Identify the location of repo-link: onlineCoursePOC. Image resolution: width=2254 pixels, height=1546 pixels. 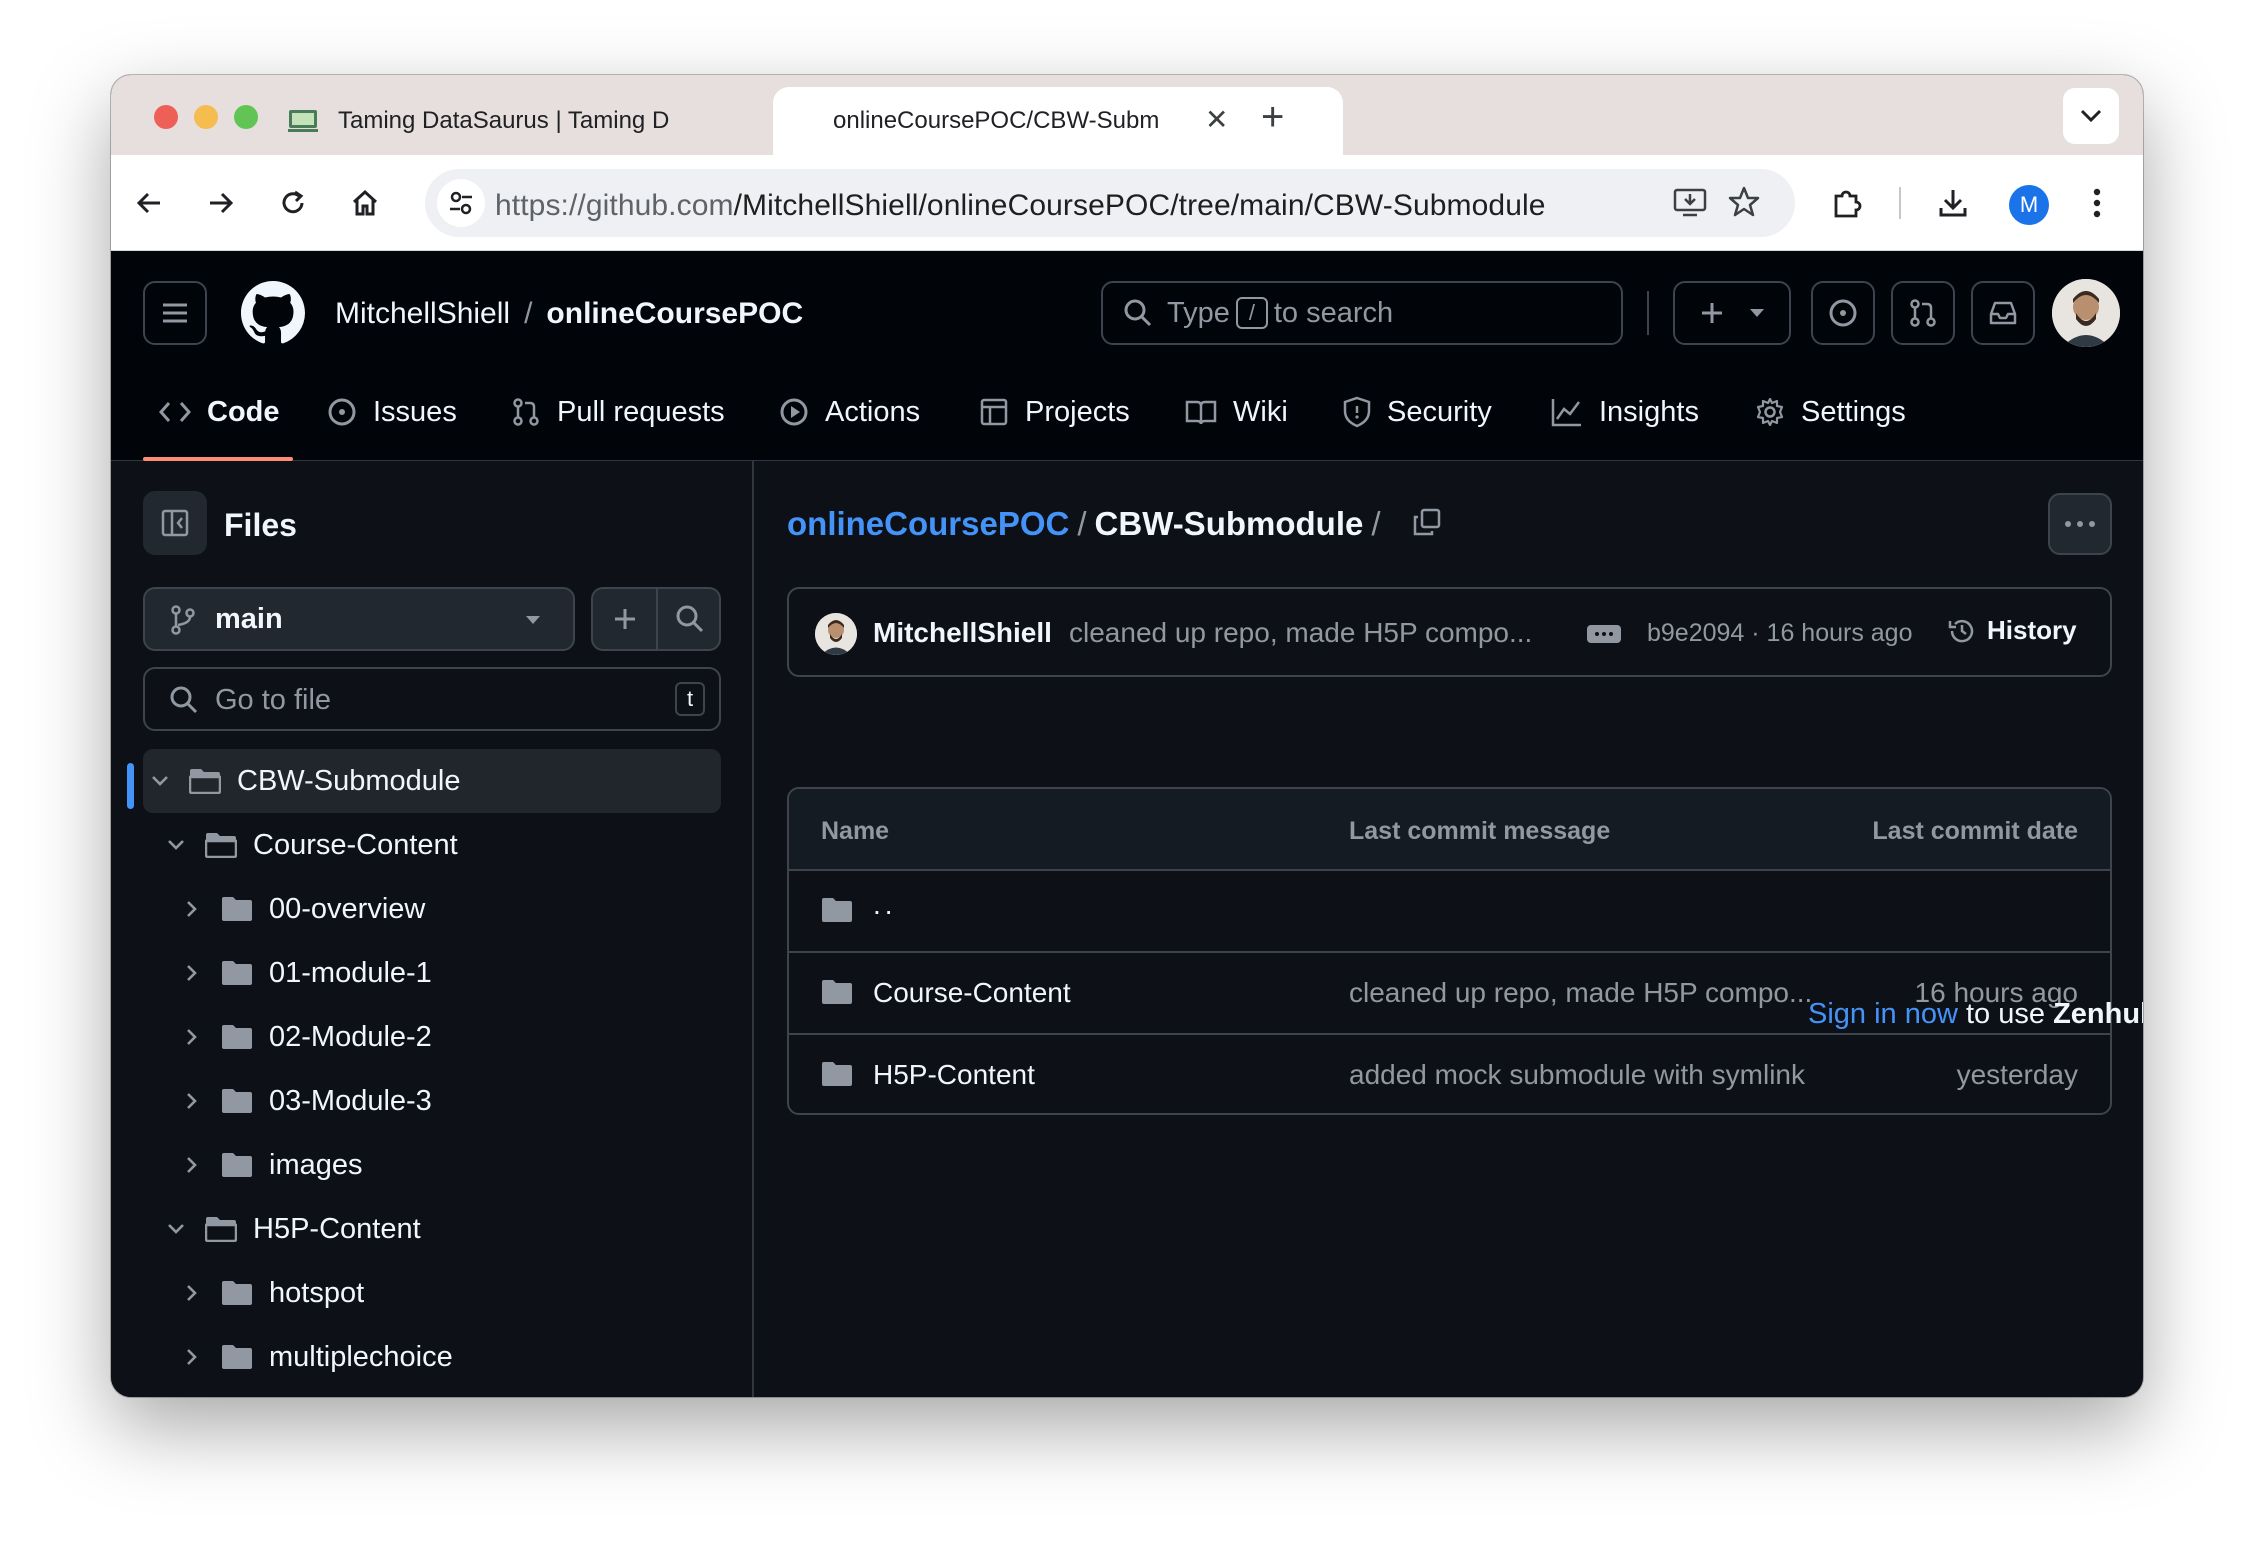
(674, 313).